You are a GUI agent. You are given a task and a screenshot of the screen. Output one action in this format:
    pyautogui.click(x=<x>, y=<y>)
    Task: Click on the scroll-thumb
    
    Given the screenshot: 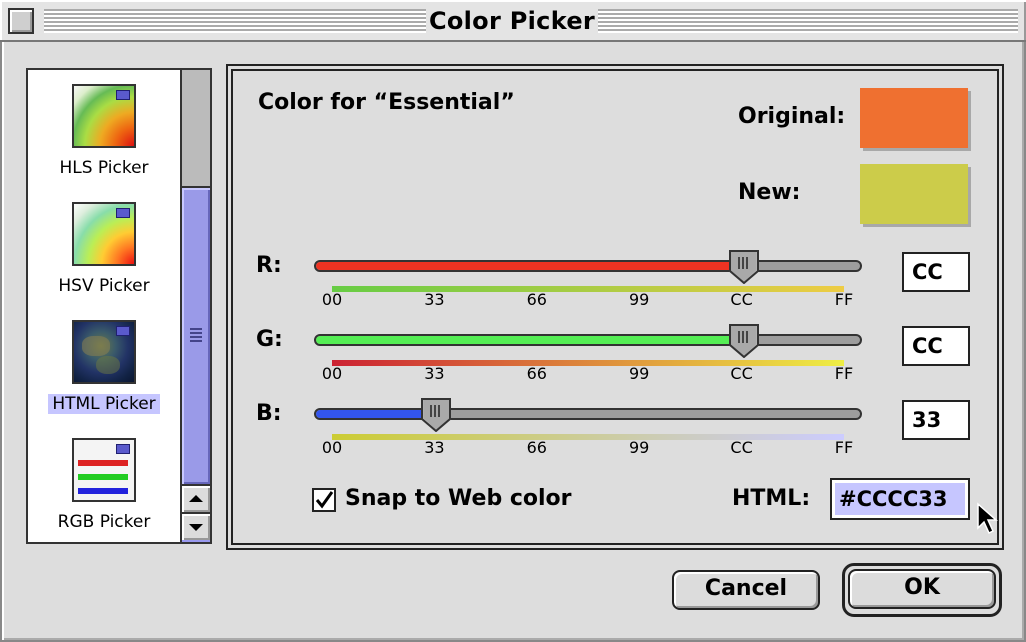 What is the action you would take?
    pyautogui.click(x=196, y=336)
    